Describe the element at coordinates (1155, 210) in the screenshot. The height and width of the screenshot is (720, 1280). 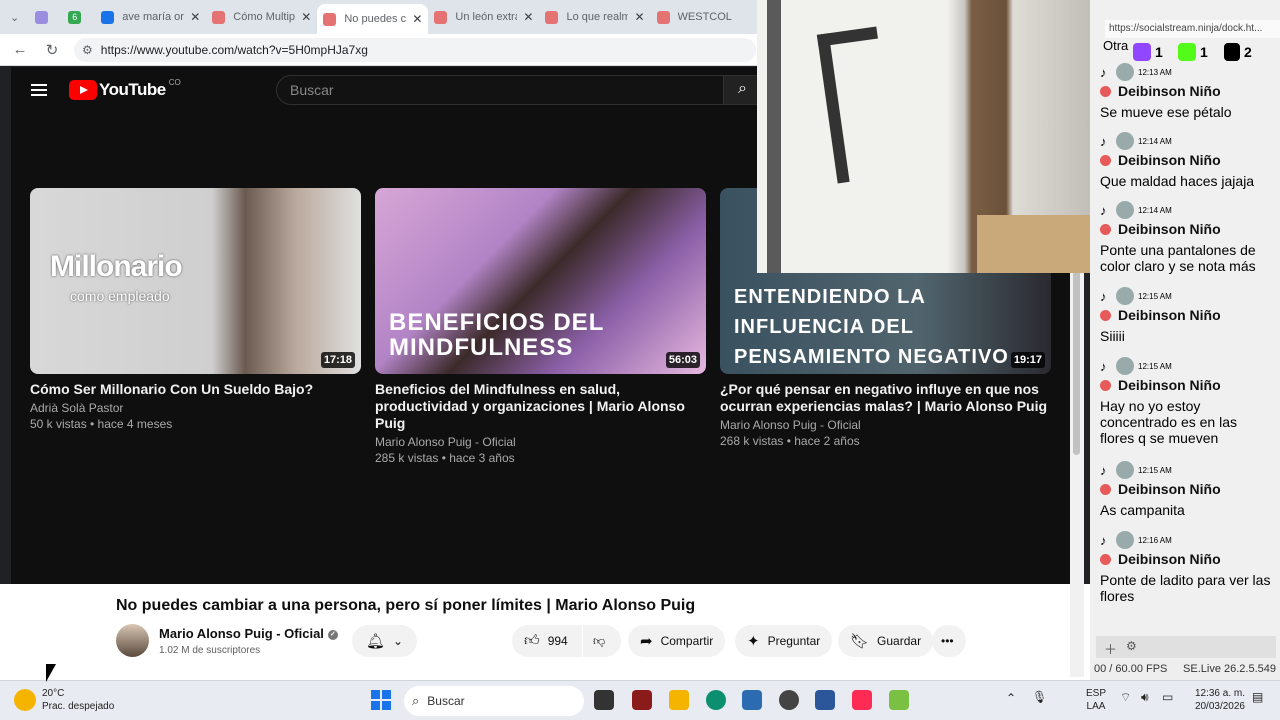
I see `message-time: 12:14 AM` at that location.